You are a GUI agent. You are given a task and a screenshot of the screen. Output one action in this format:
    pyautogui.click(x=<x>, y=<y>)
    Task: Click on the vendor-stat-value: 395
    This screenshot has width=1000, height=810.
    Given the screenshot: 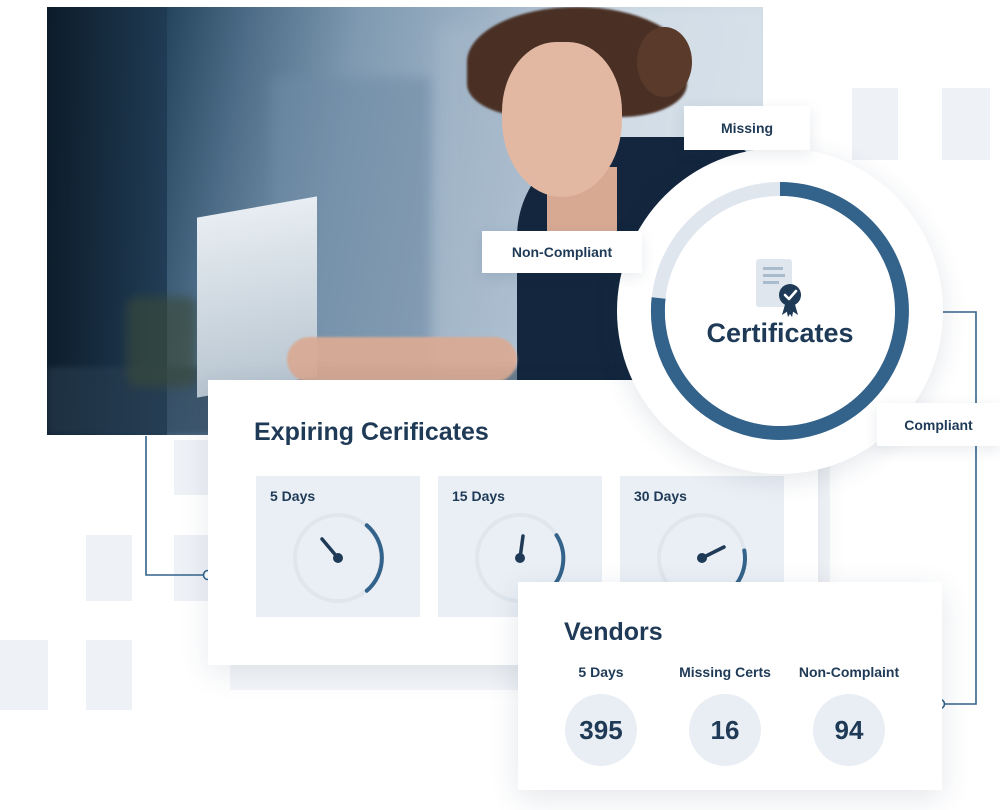 What is the action you would take?
    pyautogui.click(x=601, y=730)
    